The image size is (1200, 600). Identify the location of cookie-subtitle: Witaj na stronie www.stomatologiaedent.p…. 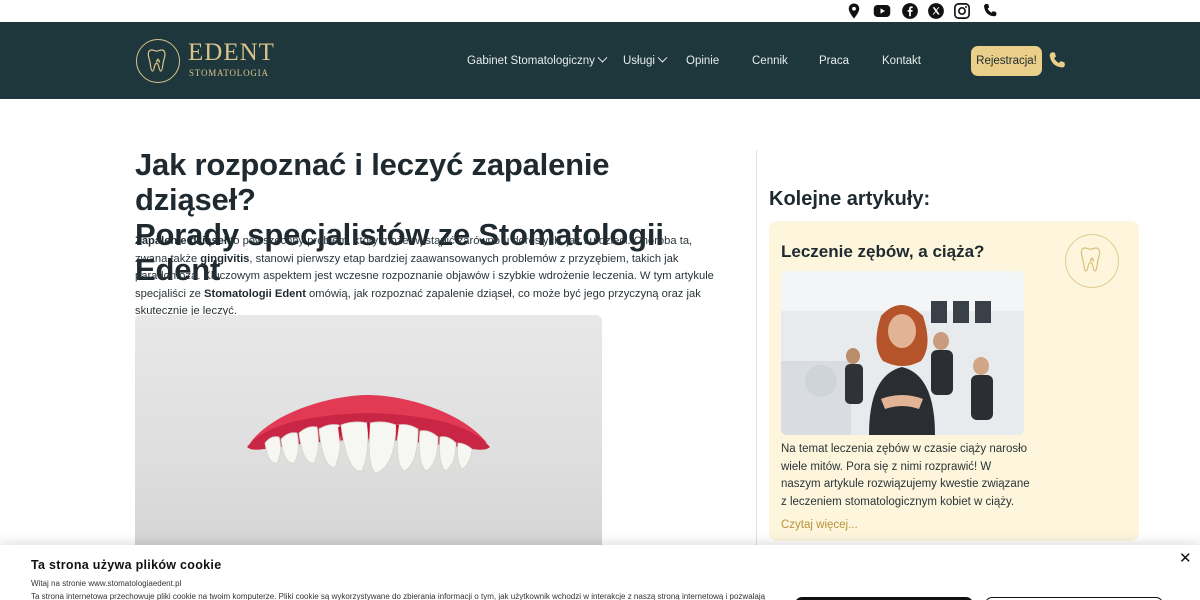
(106, 583).